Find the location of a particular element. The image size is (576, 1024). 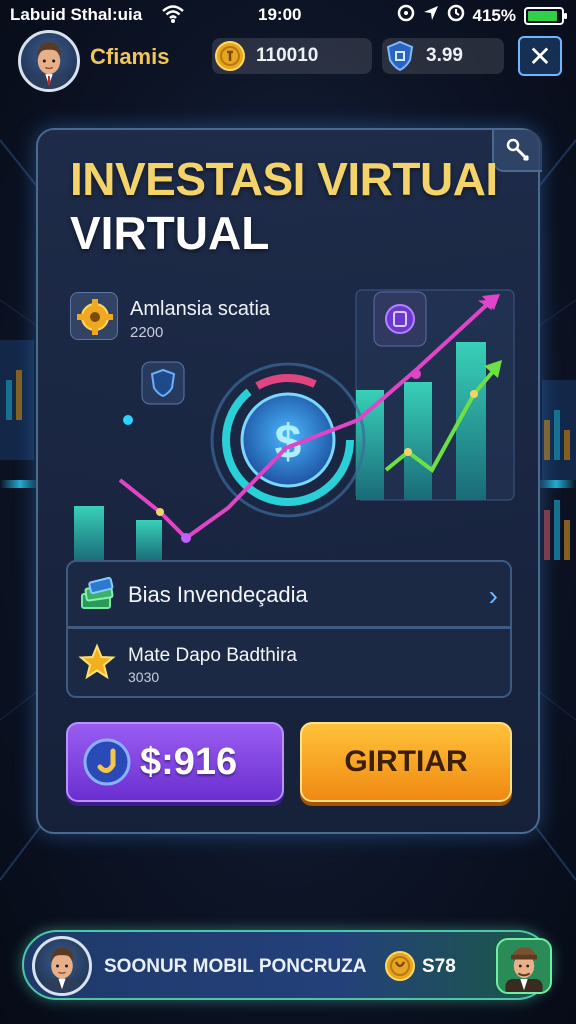

panel-title-line2: VIRTUAL is located at coordinates (170, 233).